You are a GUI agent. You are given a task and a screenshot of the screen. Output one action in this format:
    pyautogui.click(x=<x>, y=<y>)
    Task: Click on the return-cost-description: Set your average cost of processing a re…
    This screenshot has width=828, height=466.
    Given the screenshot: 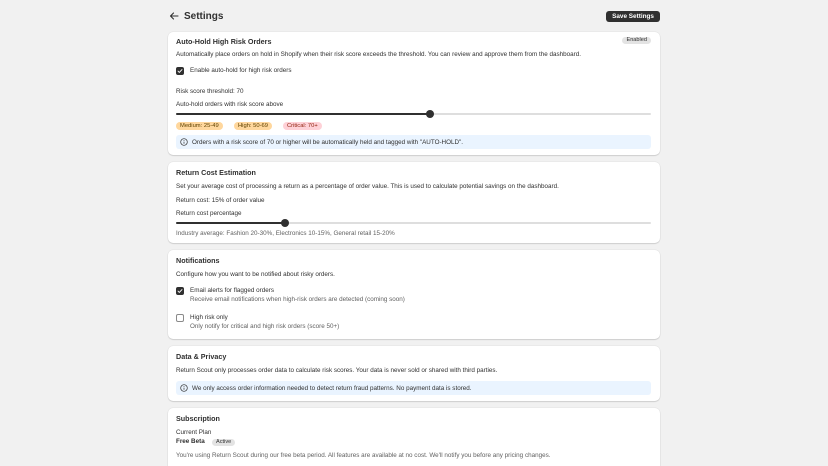 What is the action you would take?
    pyautogui.click(x=367, y=186)
    